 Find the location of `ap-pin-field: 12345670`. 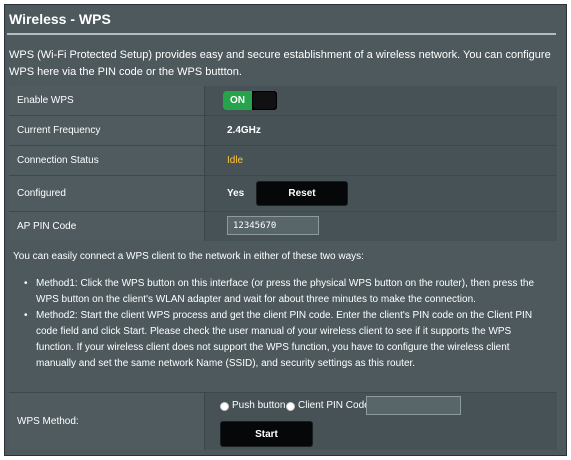

ap-pin-field: 12345670 is located at coordinates (273, 225).